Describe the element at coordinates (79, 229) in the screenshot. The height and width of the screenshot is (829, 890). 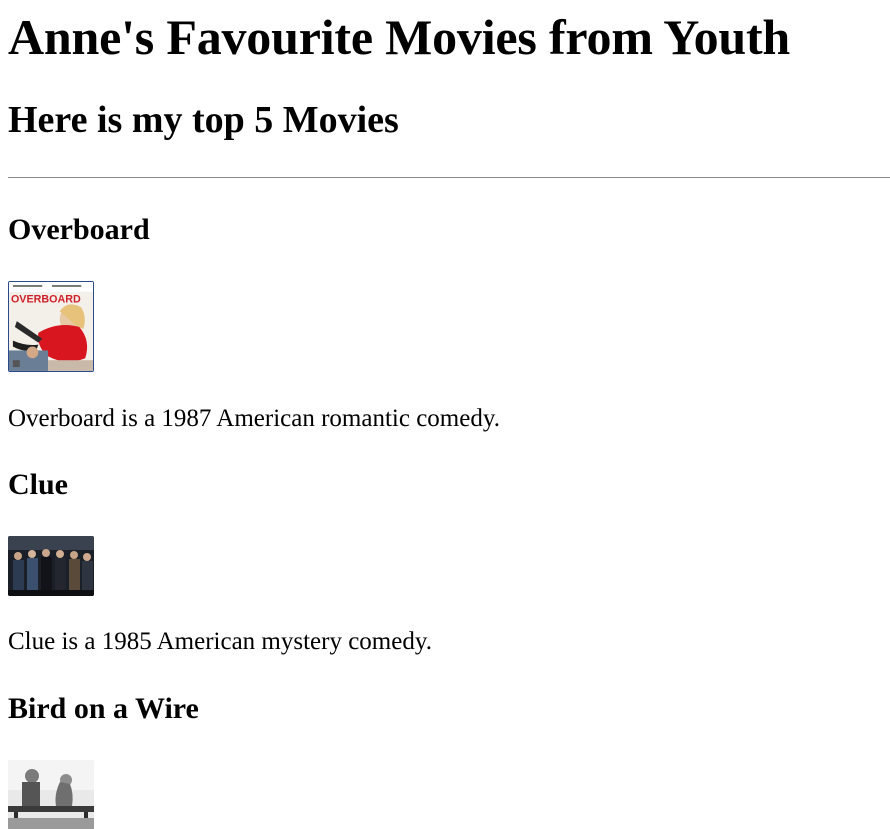
I see `movie-title: Overboard` at that location.